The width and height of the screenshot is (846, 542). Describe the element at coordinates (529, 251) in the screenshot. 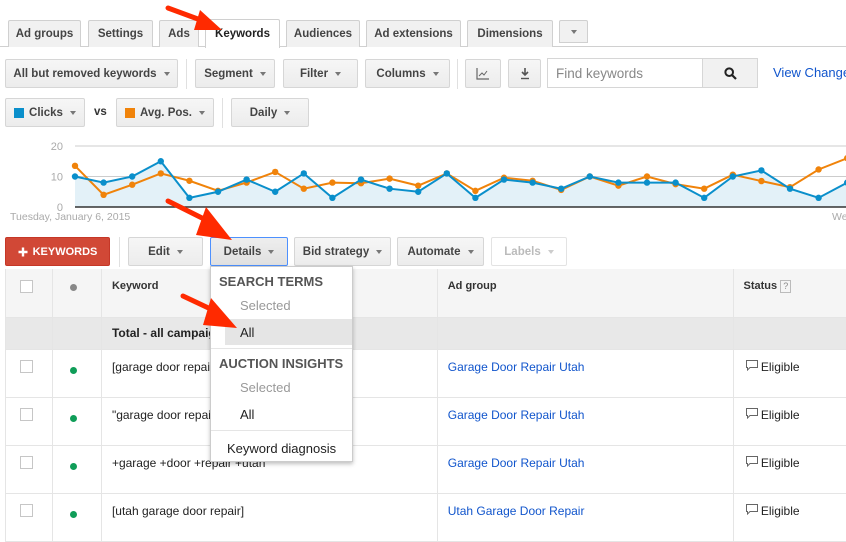

I see `labels-button: Labels` at that location.